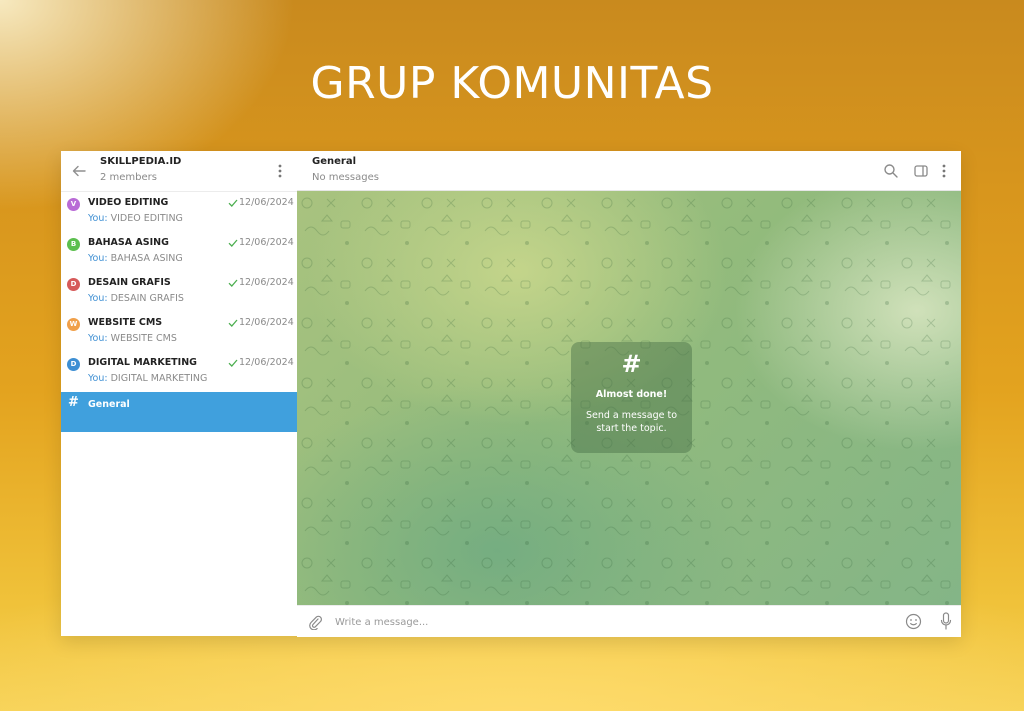  Describe the element at coordinates (334, 161) in the screenshot. I see `chat-title: General` at that location.